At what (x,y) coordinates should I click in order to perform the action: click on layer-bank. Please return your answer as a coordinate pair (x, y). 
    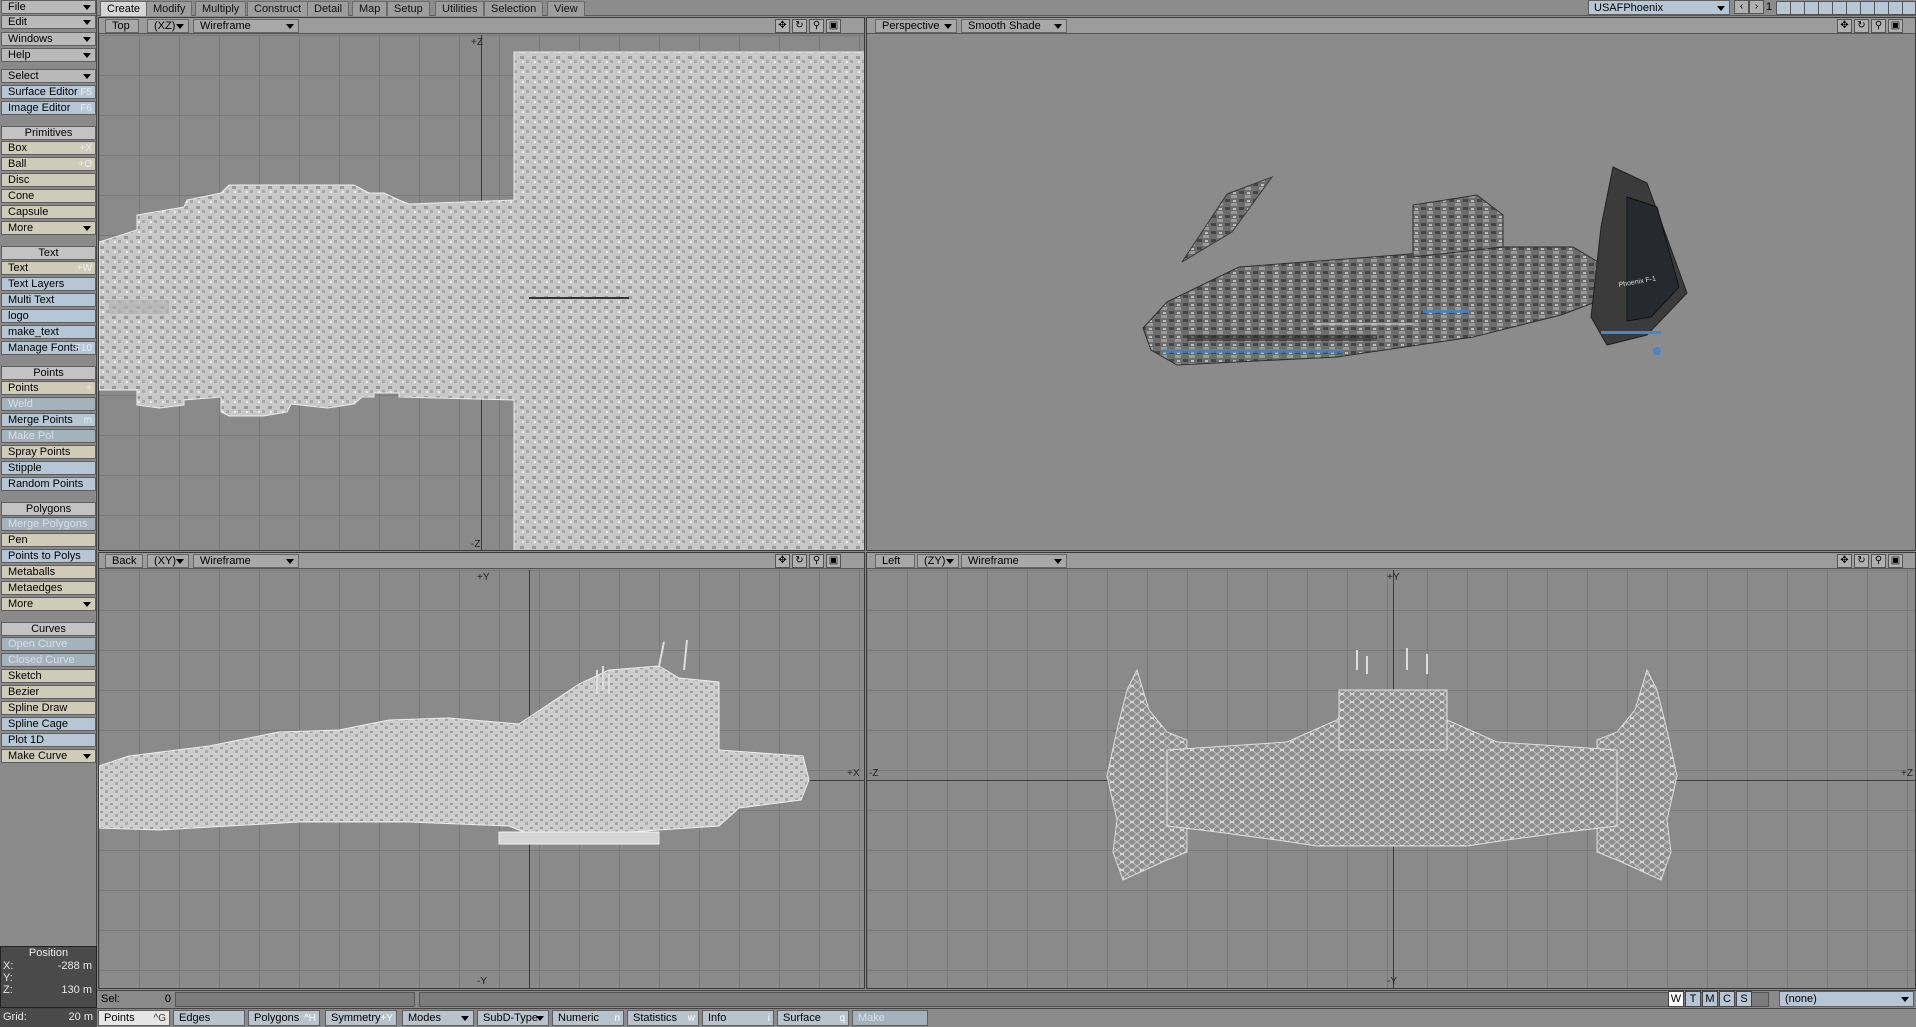
    Looking at the image, I should click on (1846, 8).